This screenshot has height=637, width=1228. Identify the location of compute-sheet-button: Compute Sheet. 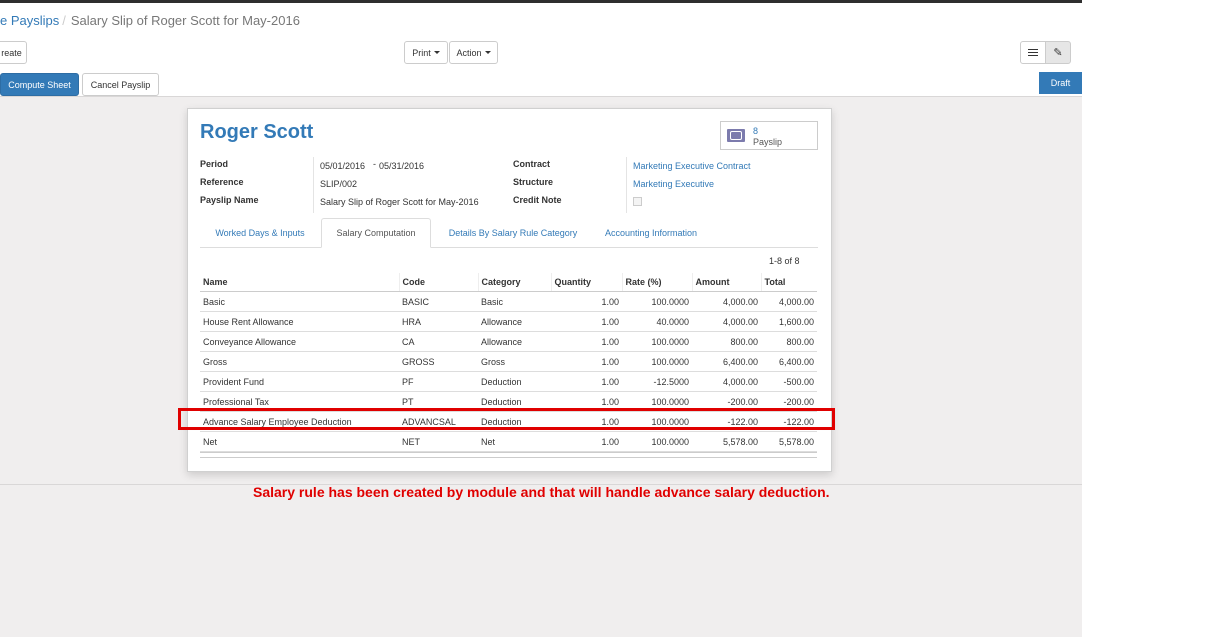
(39, 84).